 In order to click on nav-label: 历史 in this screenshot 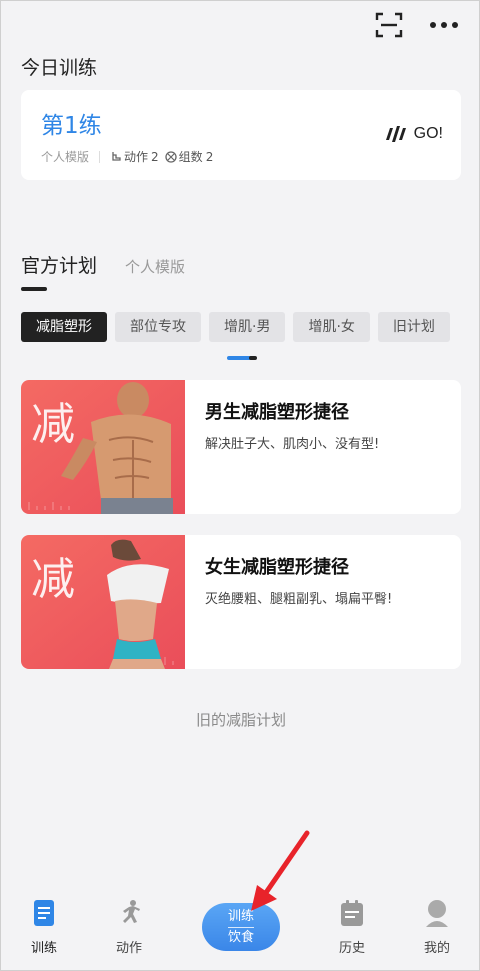, I will do `click(351, 948)`.